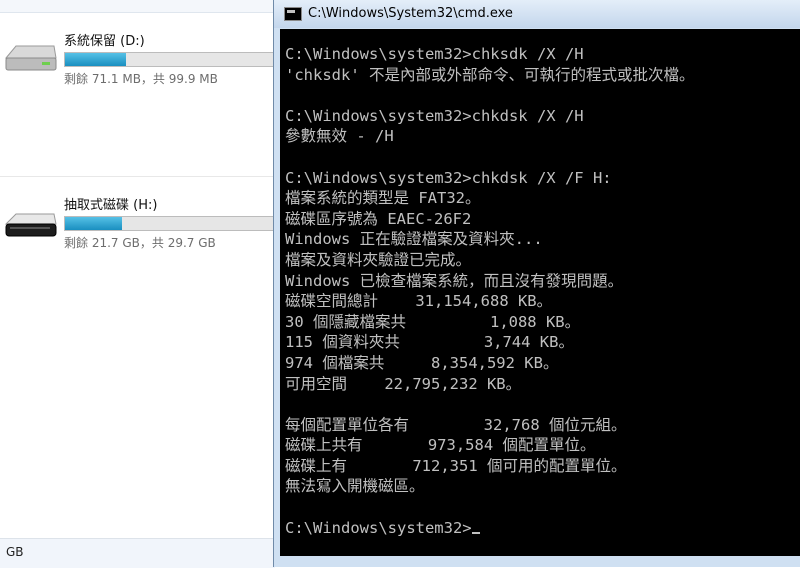 Image resolution: width=800 pixels, height=568 pixels. What do you see at coordinates (30, 225) in the screenshot?
I see `removable-drive-icon` at bounding box center [30, 225].